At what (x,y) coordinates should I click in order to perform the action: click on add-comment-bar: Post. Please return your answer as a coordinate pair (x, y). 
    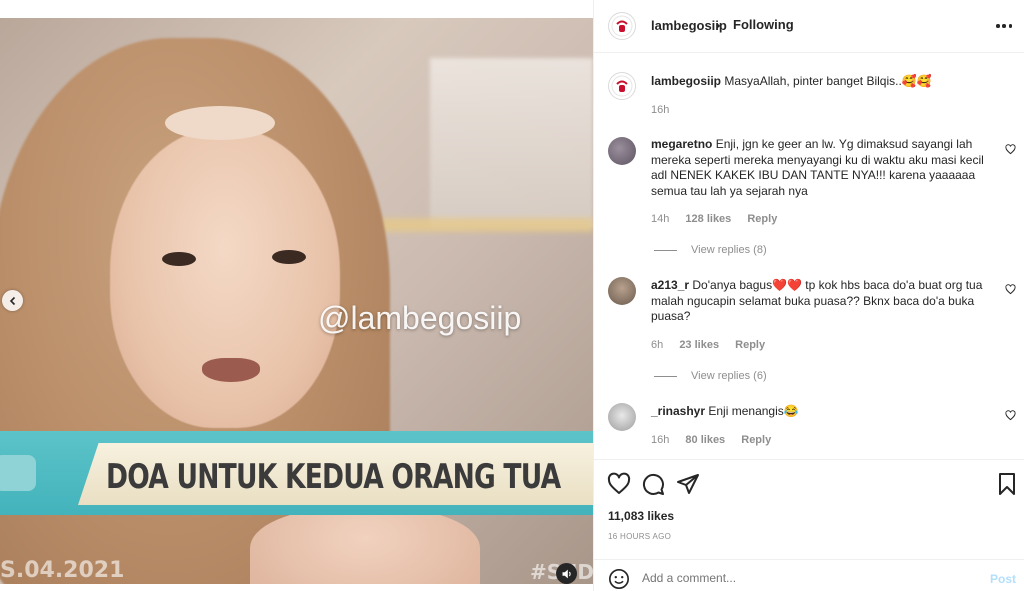
    Looking at the image, I should click on (809, 575).